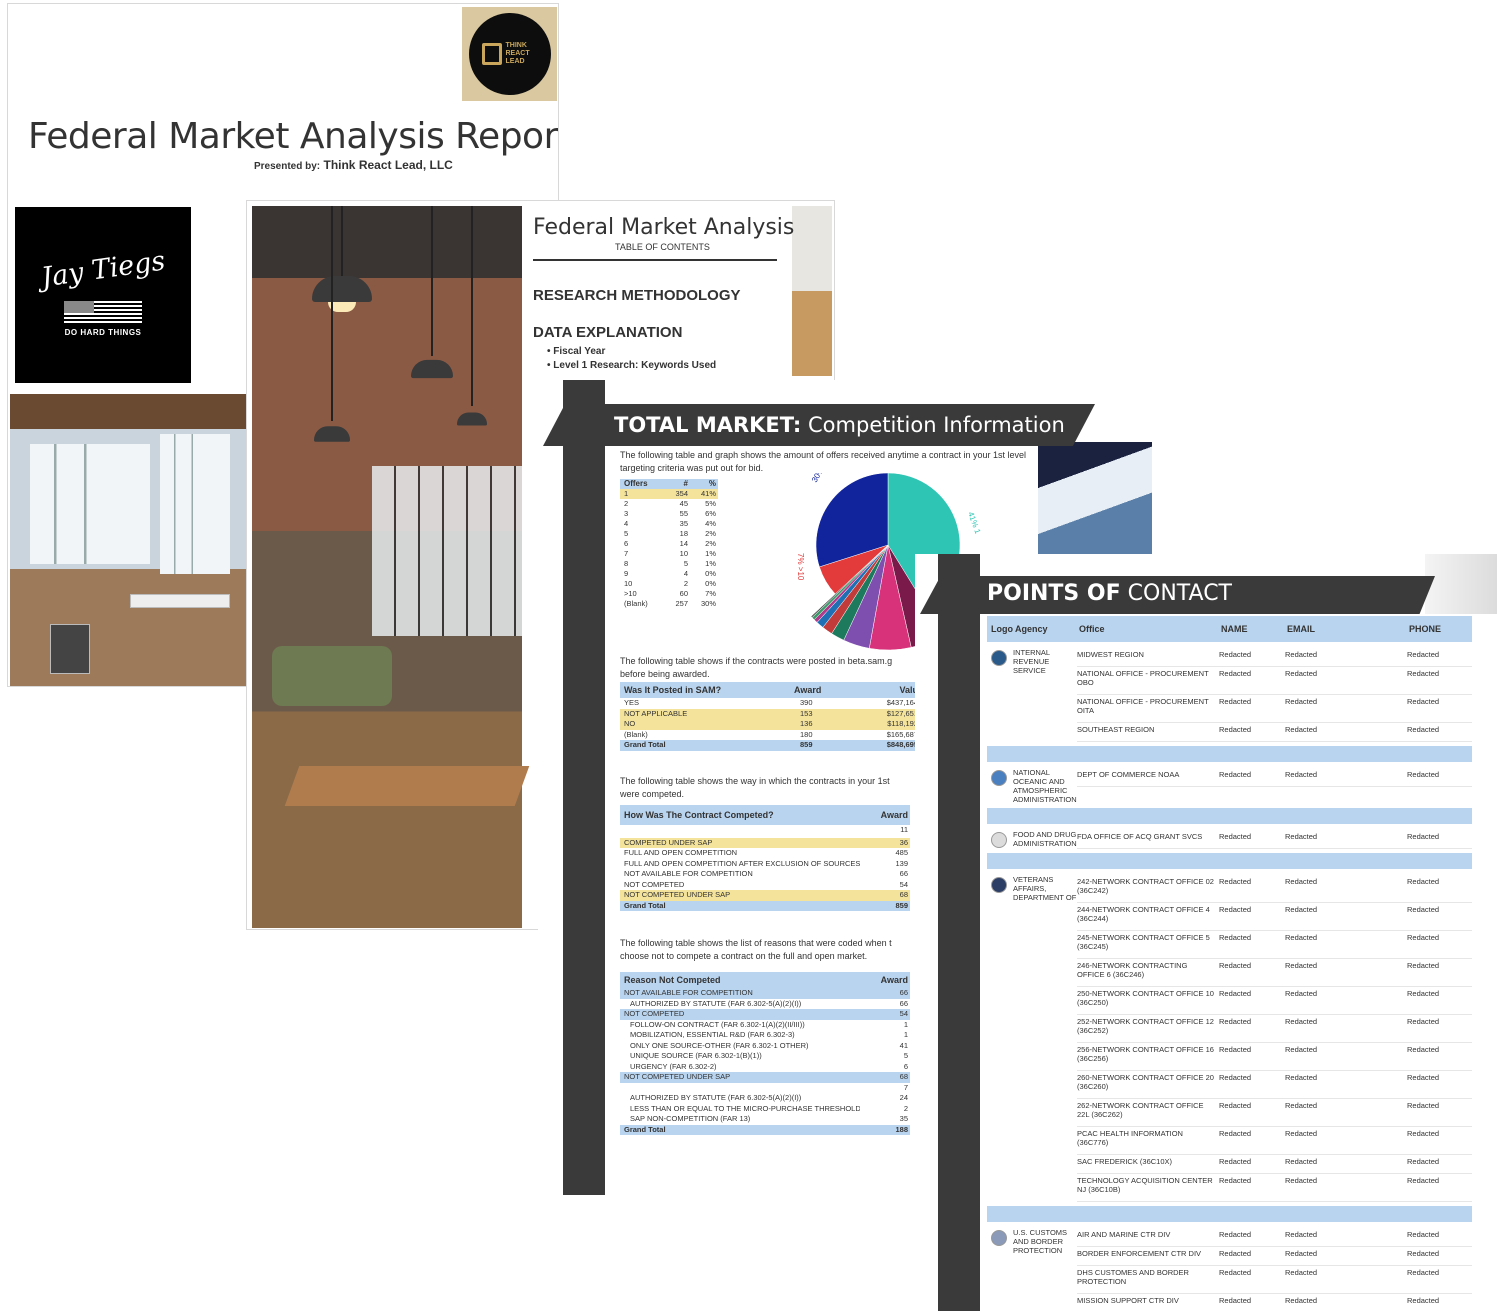 The width and height of the screenshot is (1497, 1311). Describe the element at coordinates (710, 583) in the screenshot. I see `table-cell: 0%` at that location.